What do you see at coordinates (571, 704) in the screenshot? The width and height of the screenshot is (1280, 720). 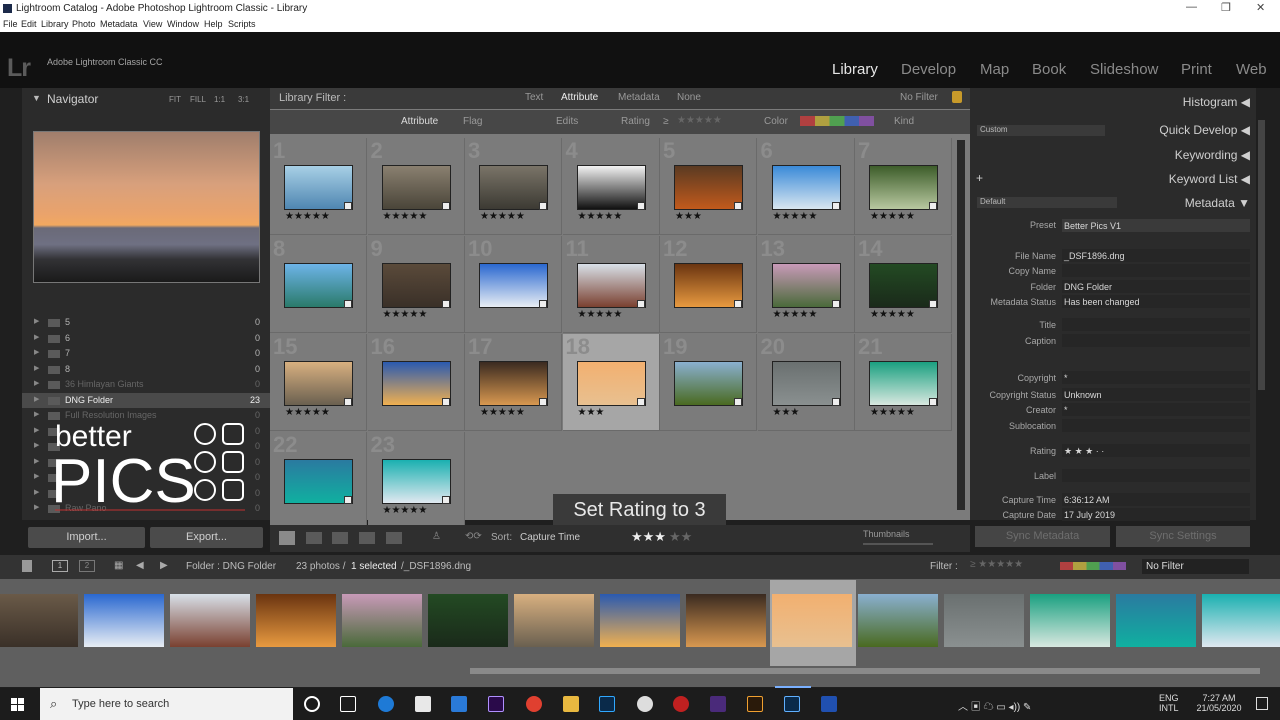 I see `file-explorer-icon` at bounding box center [571, 704].